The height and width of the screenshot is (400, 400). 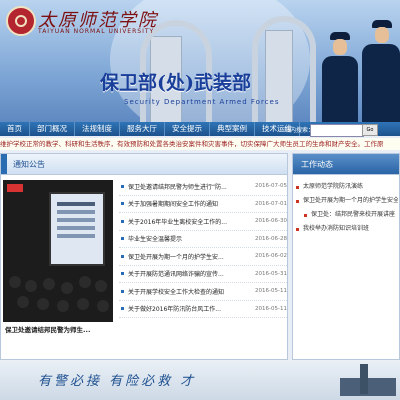 I want to click on notice-item: 关于开展防范通讯网络诈骗的宣传... 2016-05-31, so click(x=203, y=274).